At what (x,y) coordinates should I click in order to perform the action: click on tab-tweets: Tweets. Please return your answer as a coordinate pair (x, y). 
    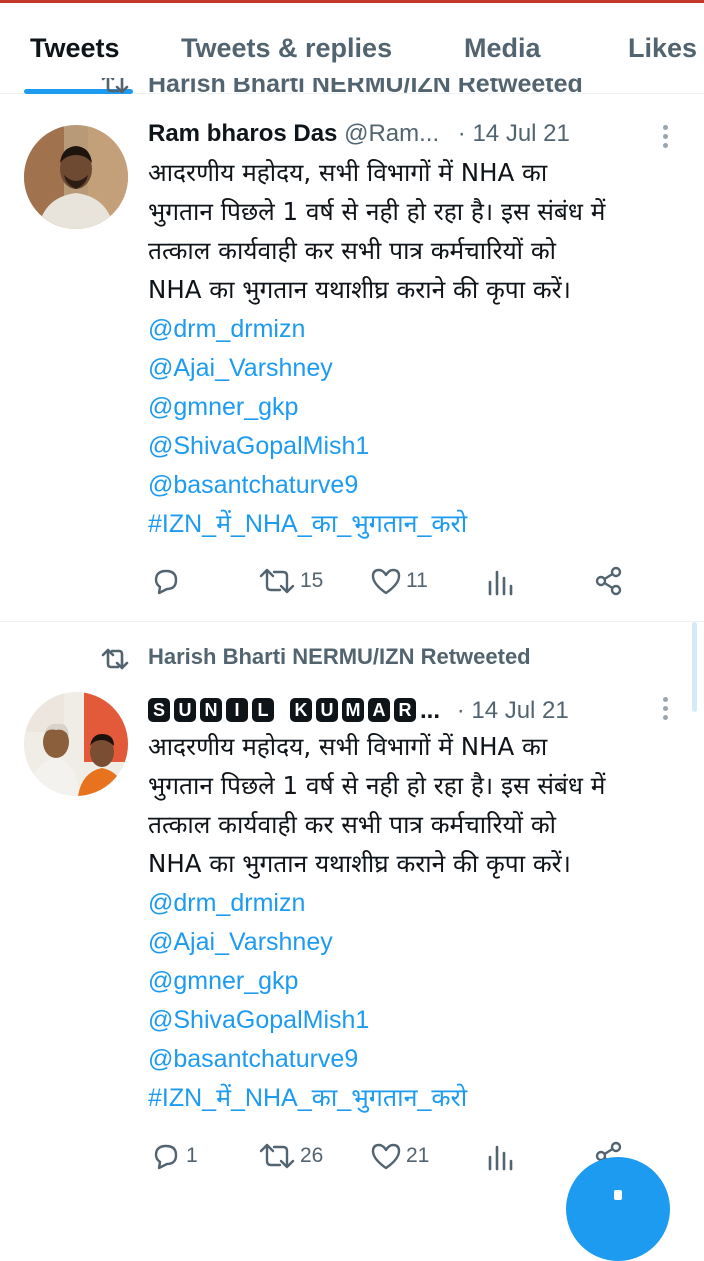
    Looking at the image, I should click on (75, 48).